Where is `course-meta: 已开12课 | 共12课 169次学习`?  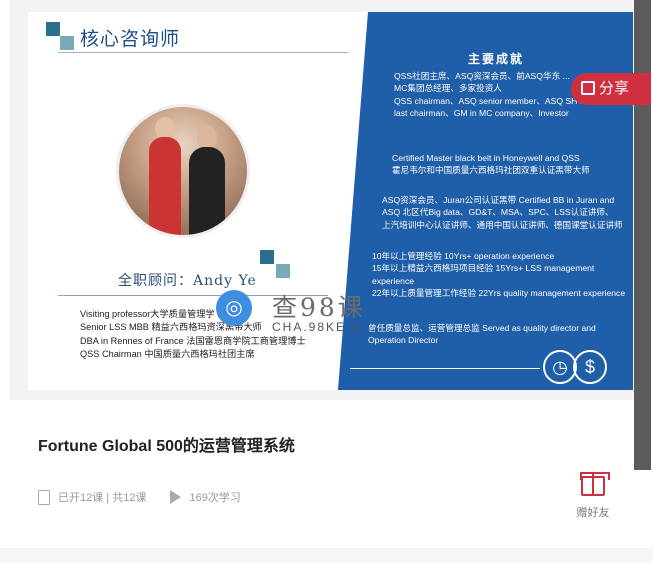 course-meta: 已开12课 | 共12课 169次学习 is located at coordinates (139, 497).